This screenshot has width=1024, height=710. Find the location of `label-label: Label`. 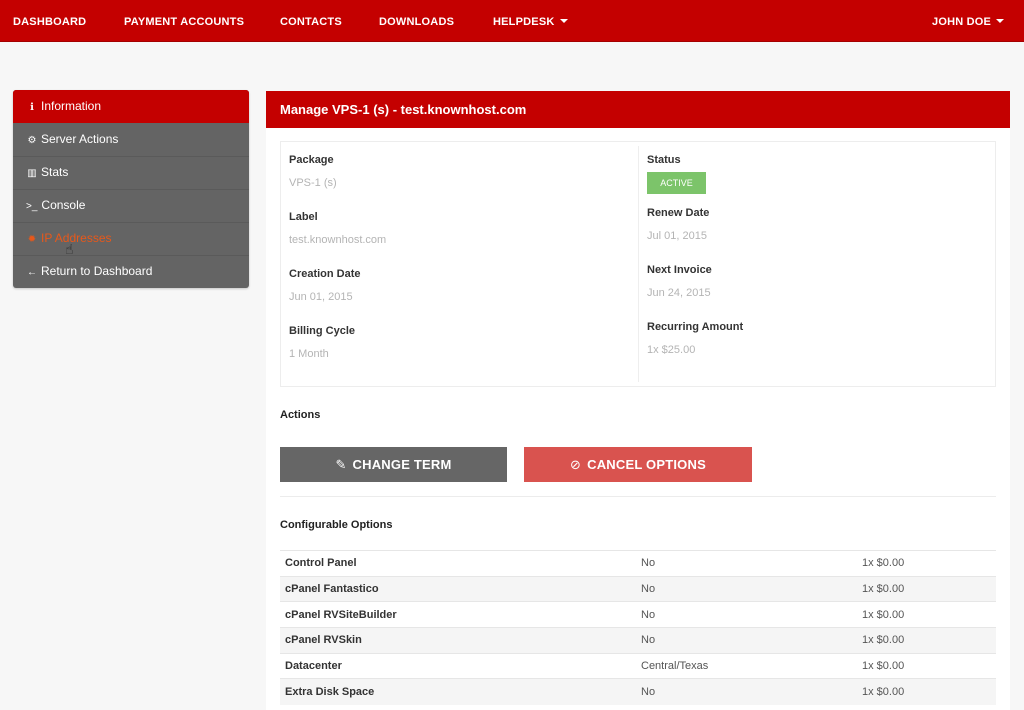

label-label: Label is located at coordinates (303, 217).